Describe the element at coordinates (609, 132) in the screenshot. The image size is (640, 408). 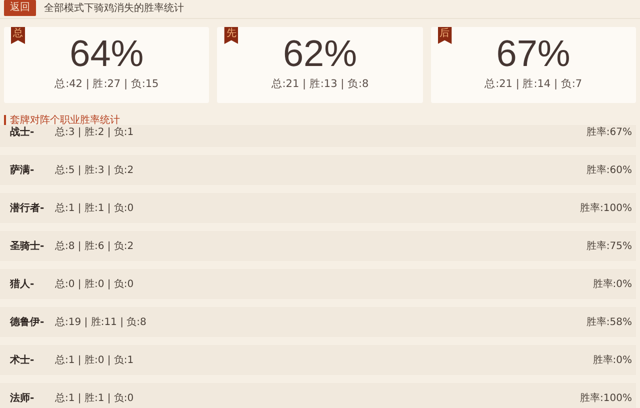
I see `win-rate: 胜率:67%` at that location.